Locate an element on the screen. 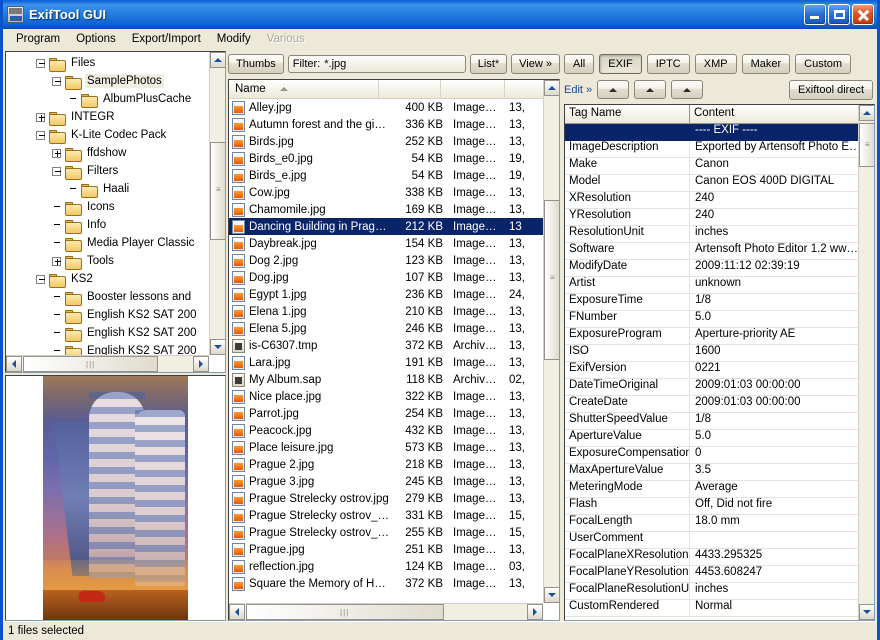 The height and width of the screenshot is (640, 880). metadata-group-header-row: ---- EXIF ---- is located at coordinates (711, 132).